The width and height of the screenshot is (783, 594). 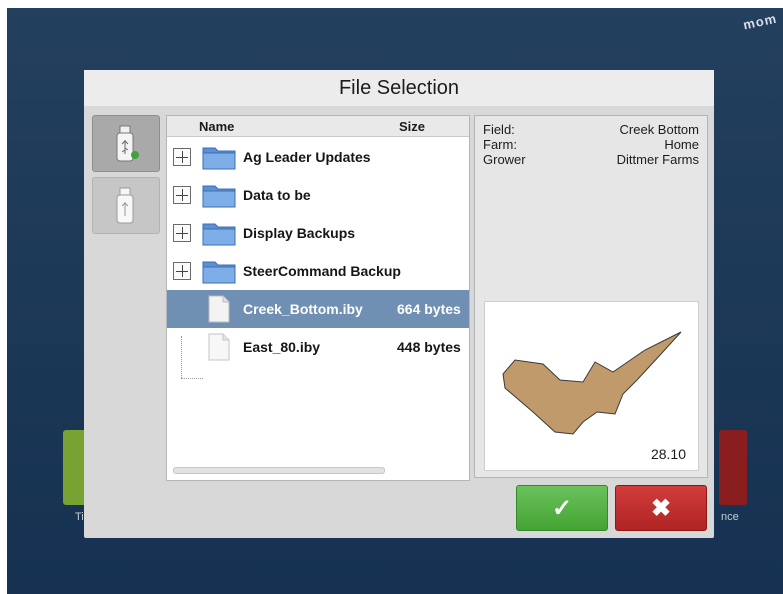 I want to click on close-icon: ✖, so click(x=661, y=508).